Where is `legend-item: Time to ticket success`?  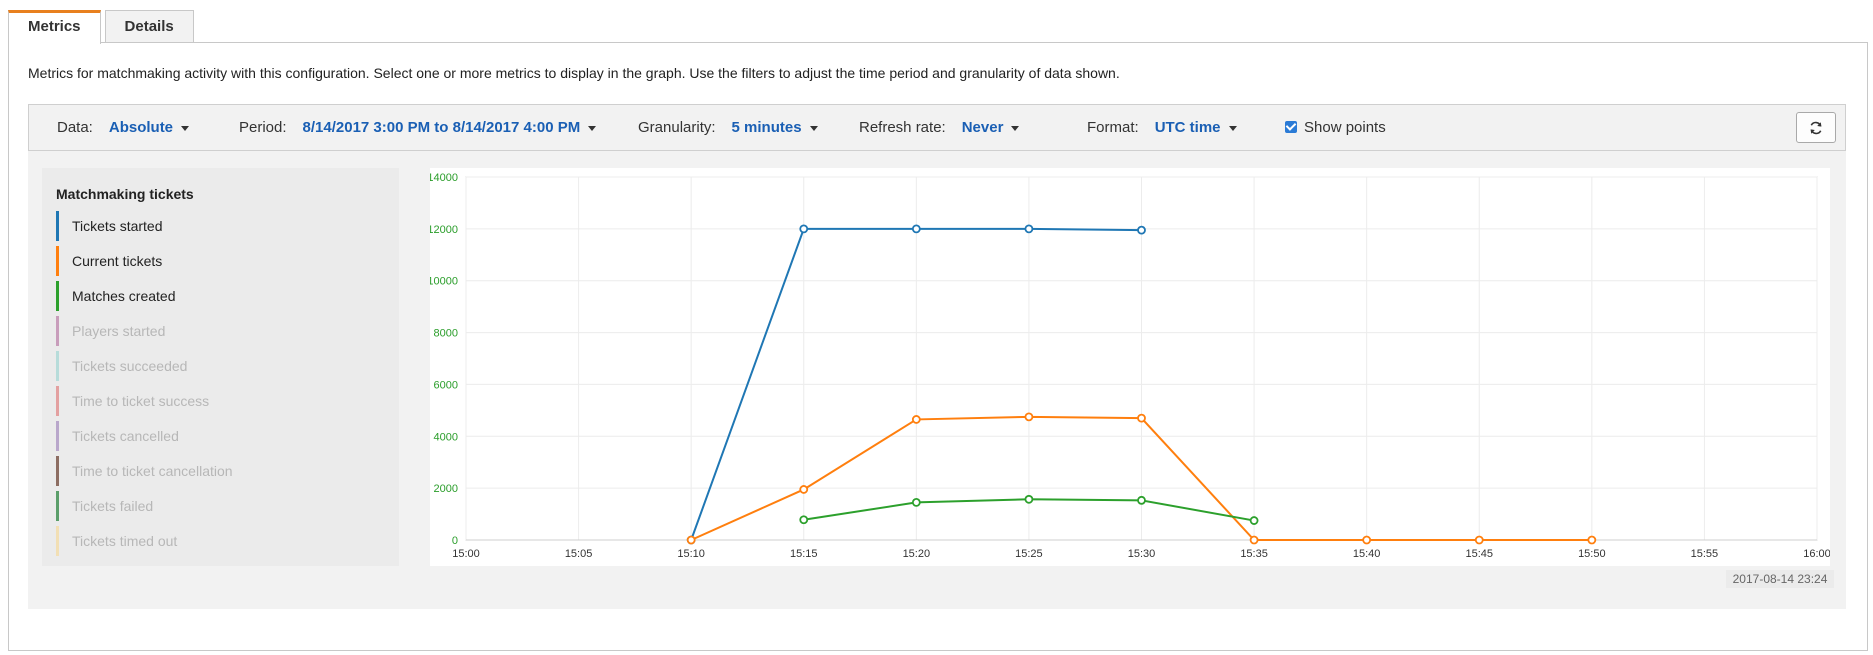
legend-item: Time to ticket success is located at coordinates (221, 401).